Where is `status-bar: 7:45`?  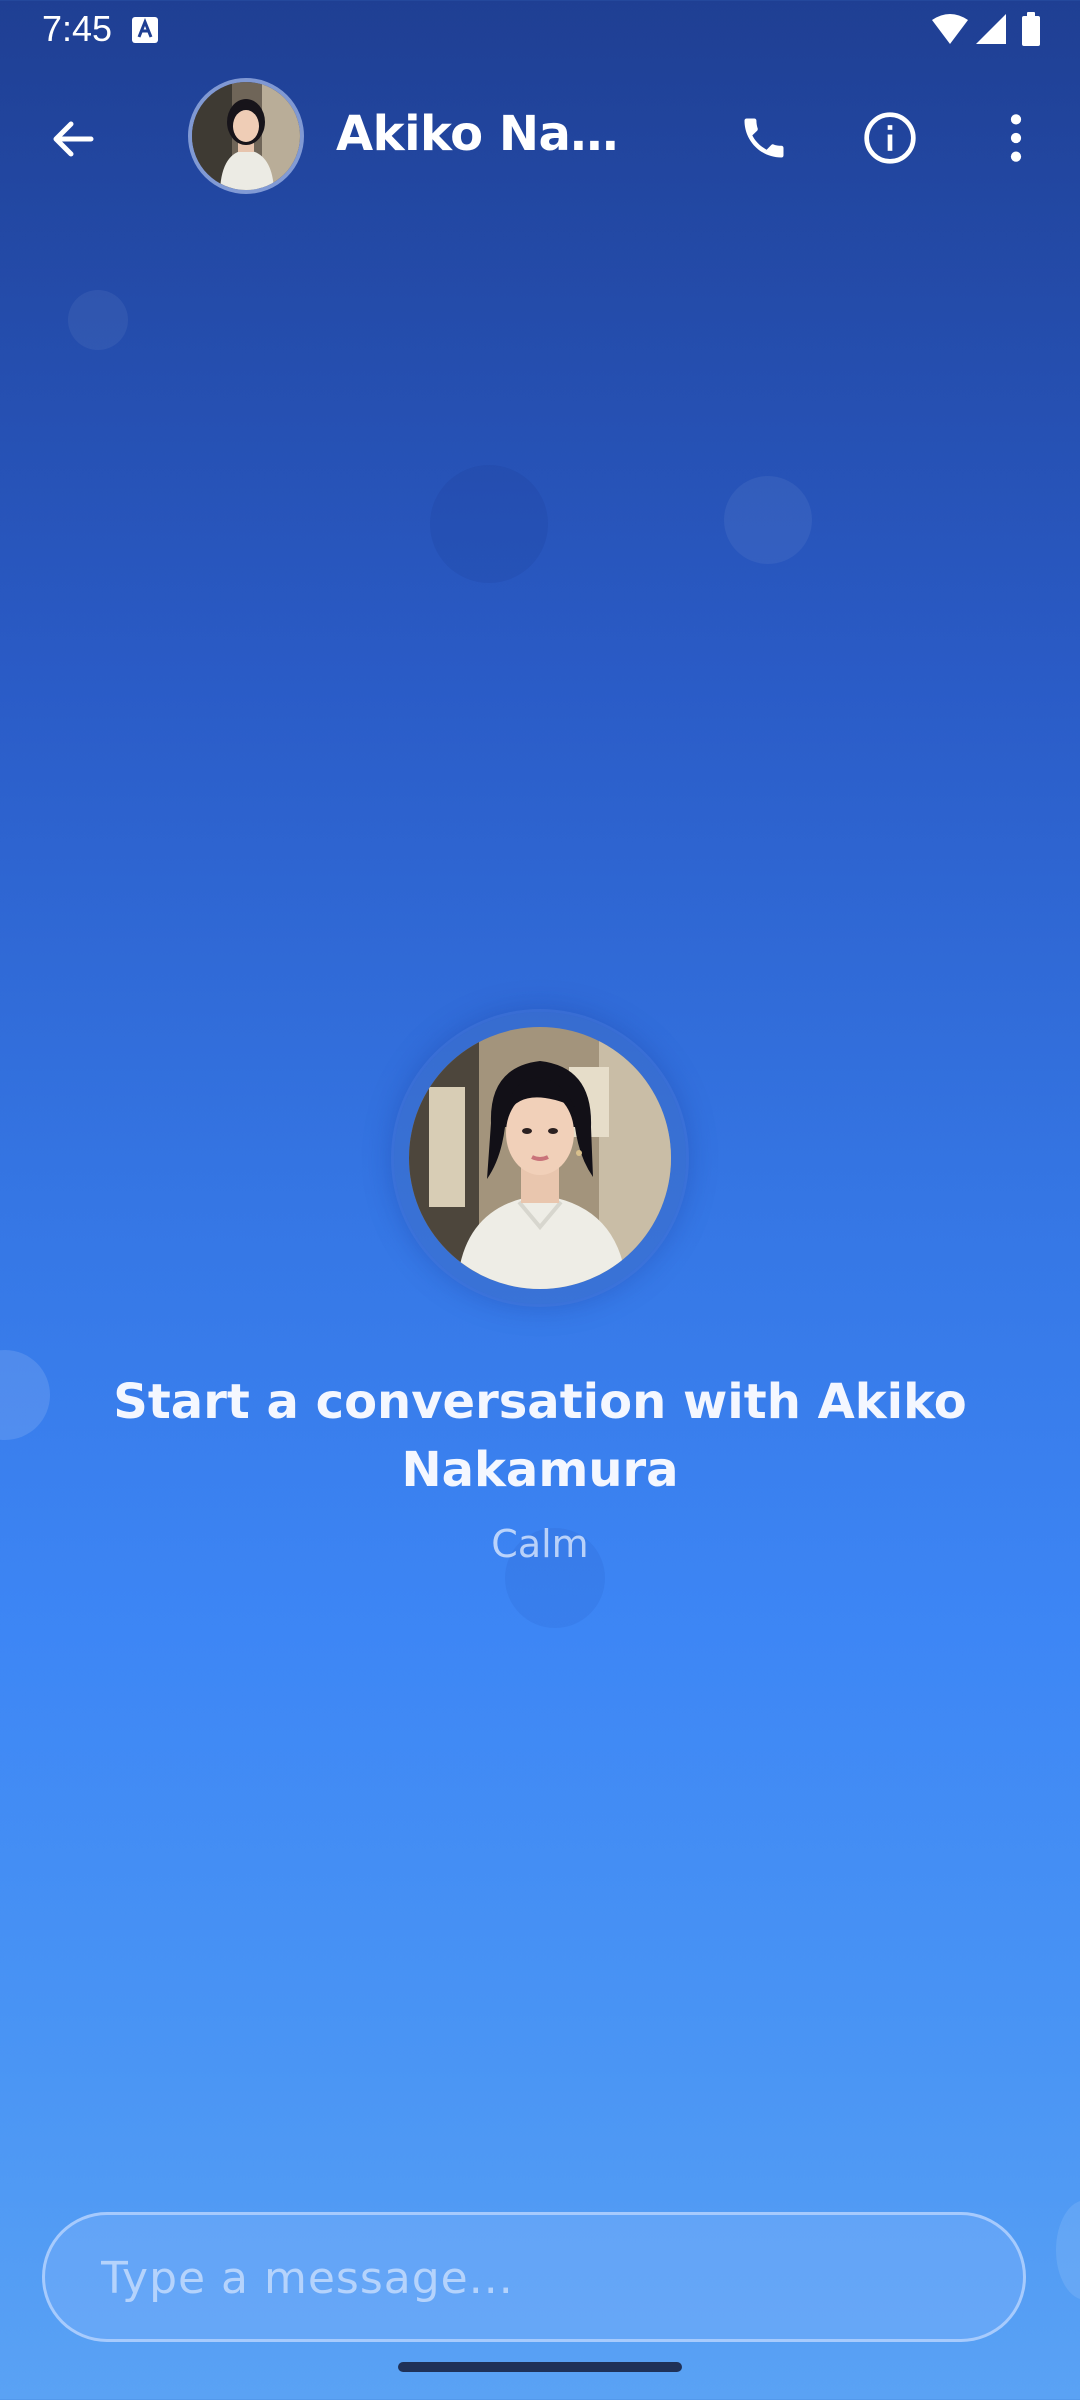
status-bar: 7:45 is located at coordinates (540, 31).